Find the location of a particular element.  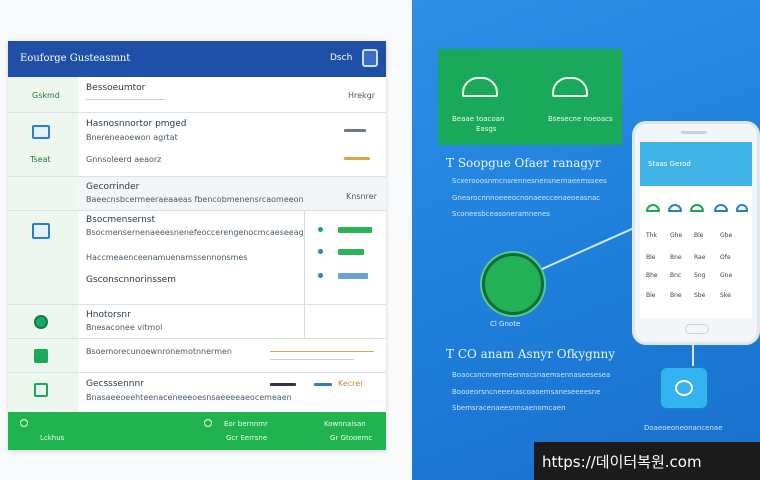

row-right-label: Hrekgr is located at coordinates (362, 95).